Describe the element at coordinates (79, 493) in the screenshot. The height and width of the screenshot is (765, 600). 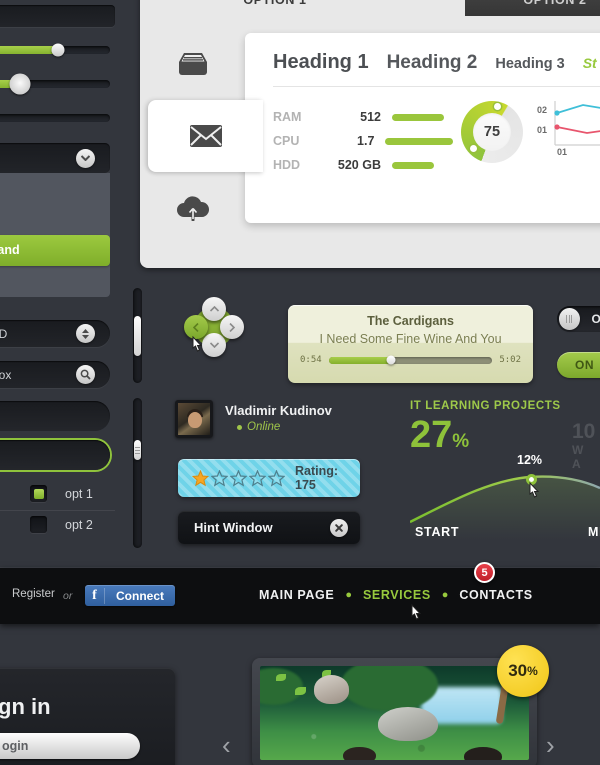
I see `option-row-1-label: opt 1` at that location.